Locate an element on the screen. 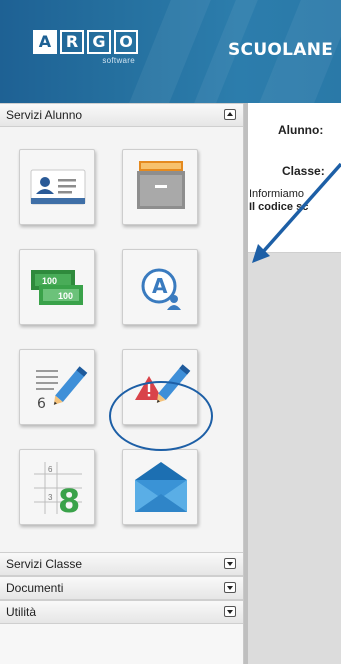 The width and height of the screenshot is (341, 664). logo-subtitle: software is located at coordinates (118, 60).